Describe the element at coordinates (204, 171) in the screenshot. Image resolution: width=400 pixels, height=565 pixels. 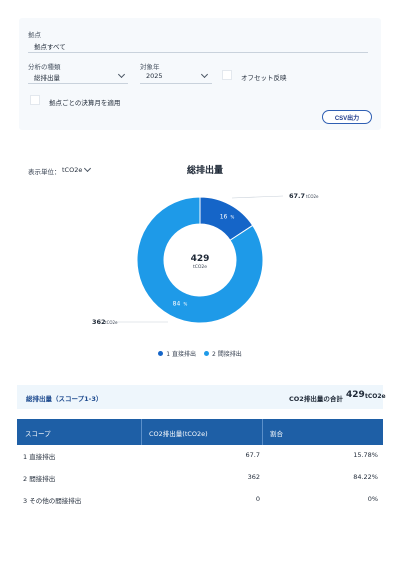
I see `chart-title: 総排出量` at that location.